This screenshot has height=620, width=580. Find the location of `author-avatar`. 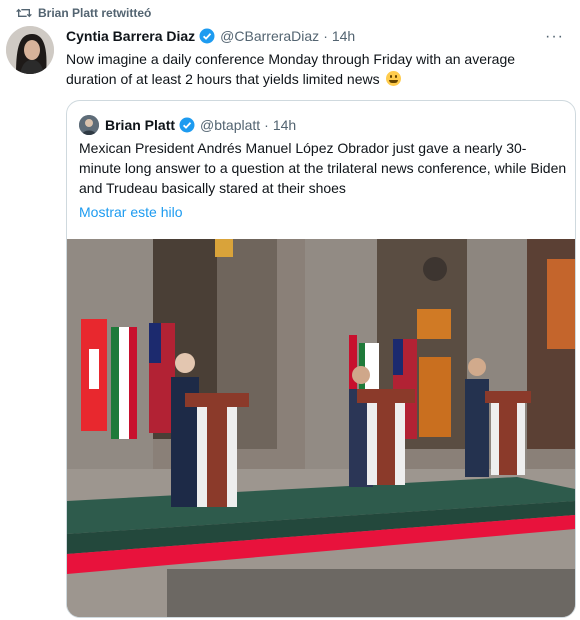

author-avatar is located at coordinates (30, 50).